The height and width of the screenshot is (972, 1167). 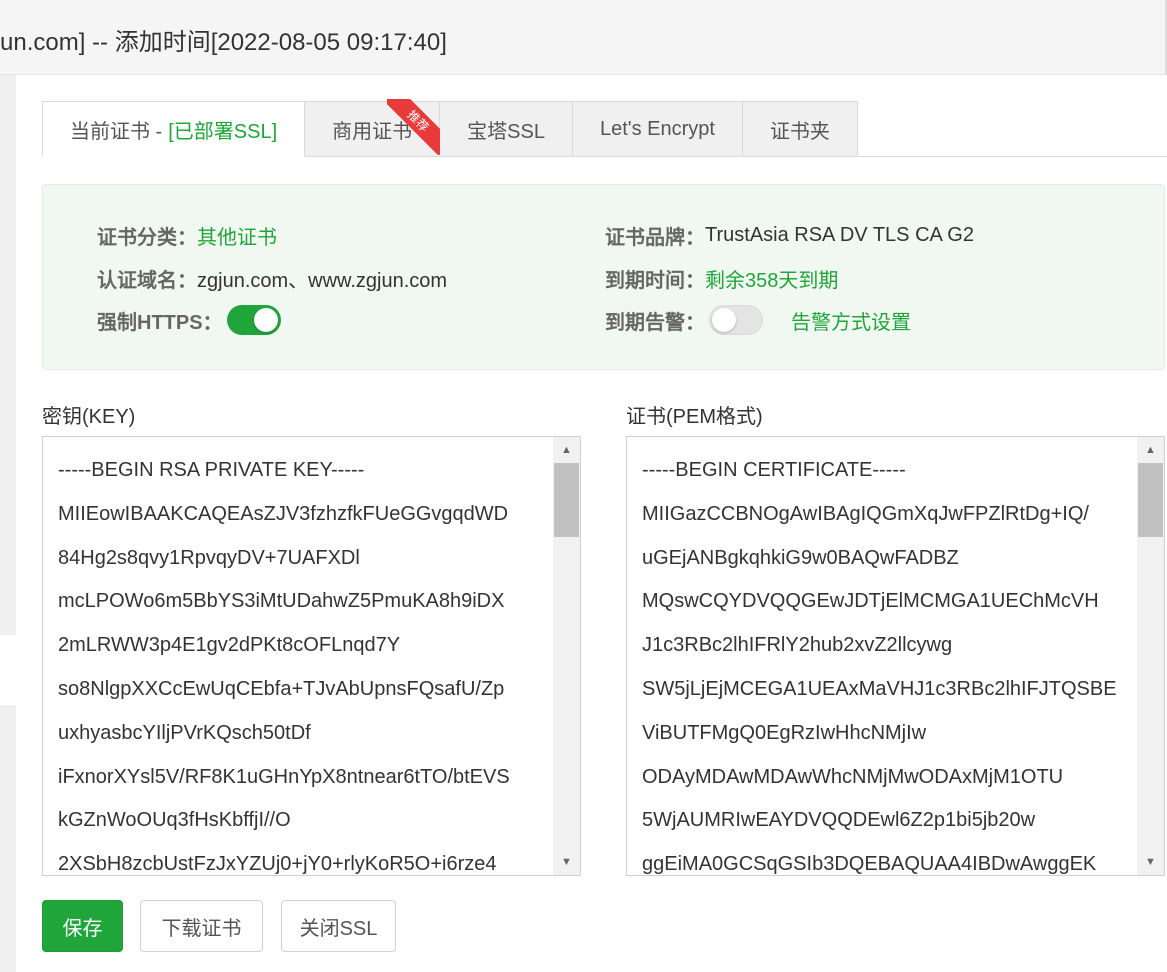 I want to click on cert-category-value: 其他证书, so click(x=237, y=238).